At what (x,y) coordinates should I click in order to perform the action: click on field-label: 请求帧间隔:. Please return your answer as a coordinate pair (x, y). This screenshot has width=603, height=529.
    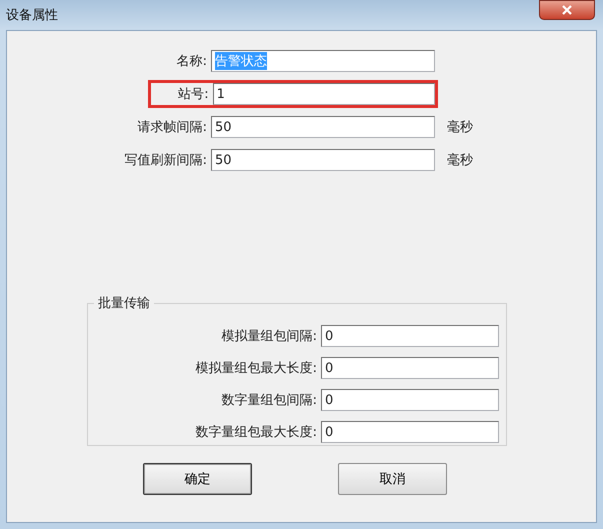
    Looking at the image, I should click on (172, 127).